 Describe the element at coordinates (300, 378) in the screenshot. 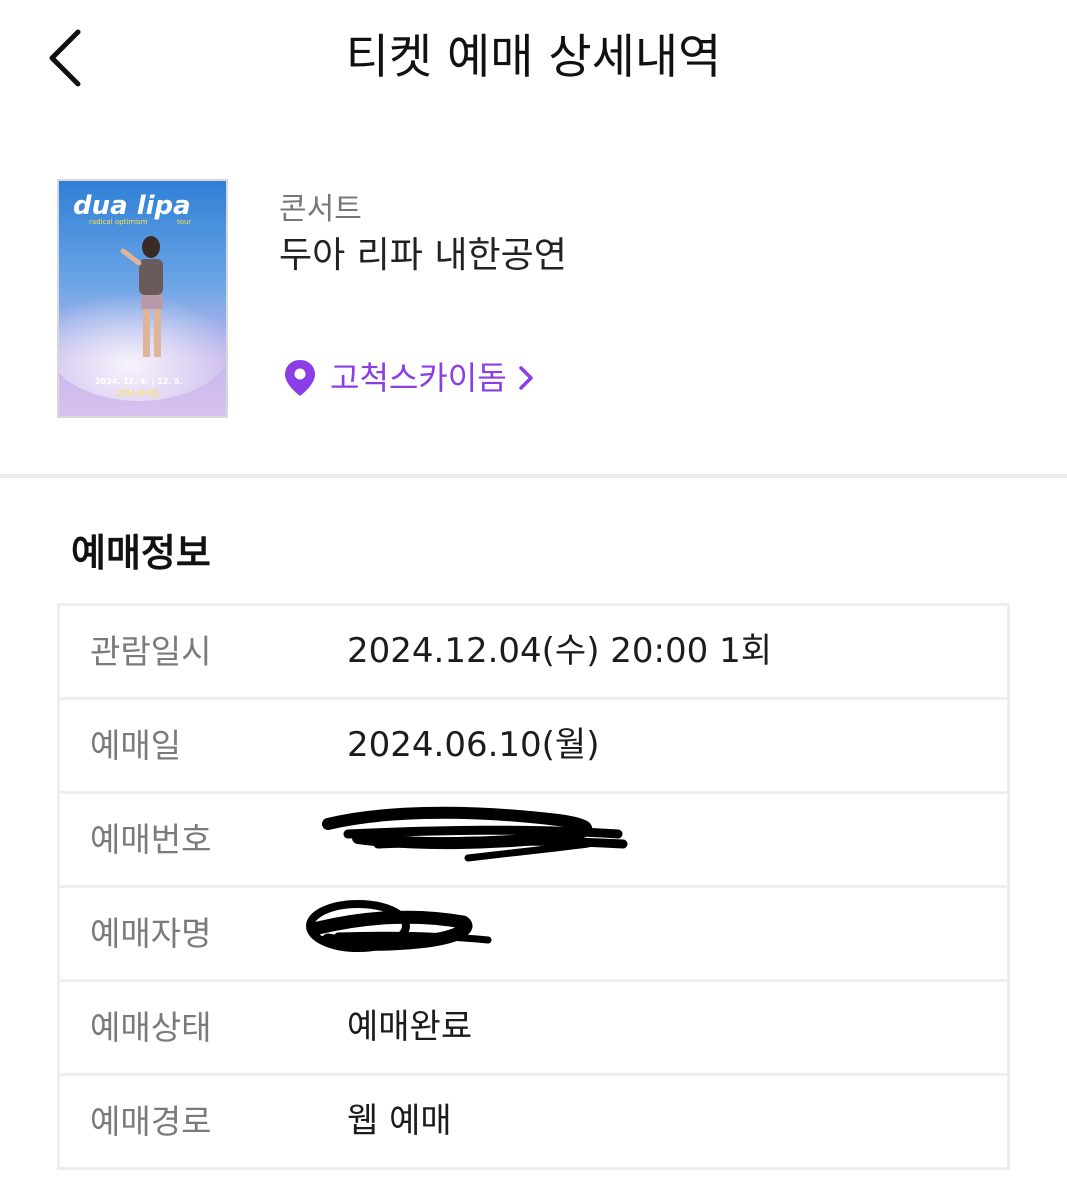

I see `location-pin-icon` at that location.